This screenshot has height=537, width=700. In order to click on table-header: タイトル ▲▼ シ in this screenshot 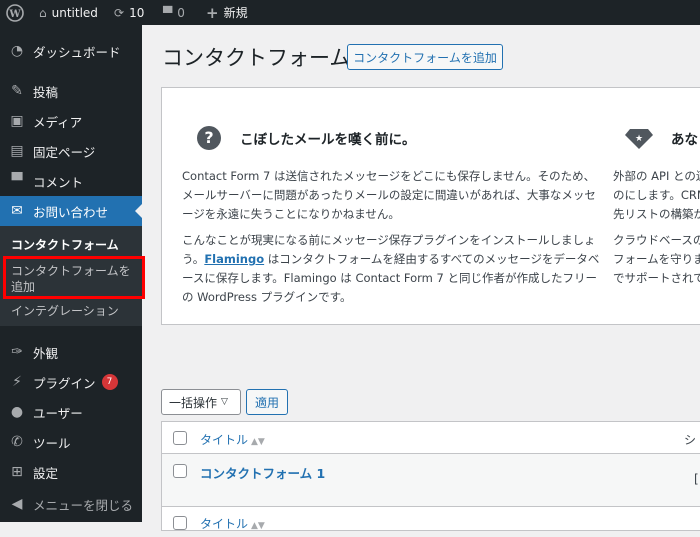, I will do `click(431, 438)`.